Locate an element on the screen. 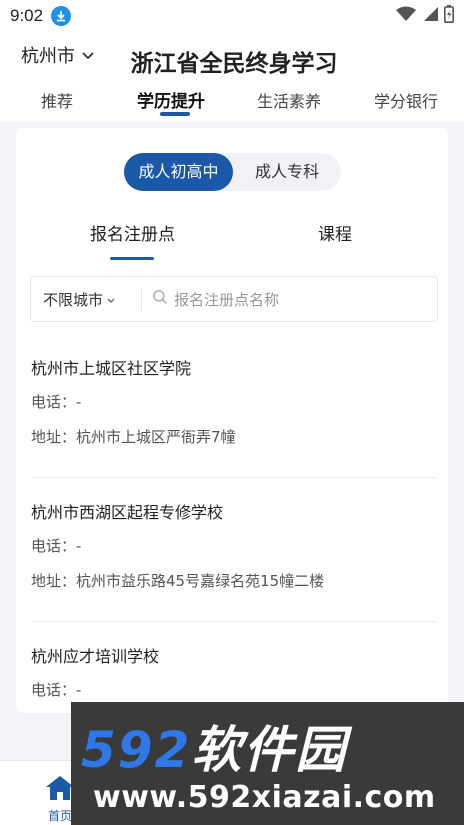 This screenshot has height=825, width=464. subtab-indicator is located at coordinates (132, 258).